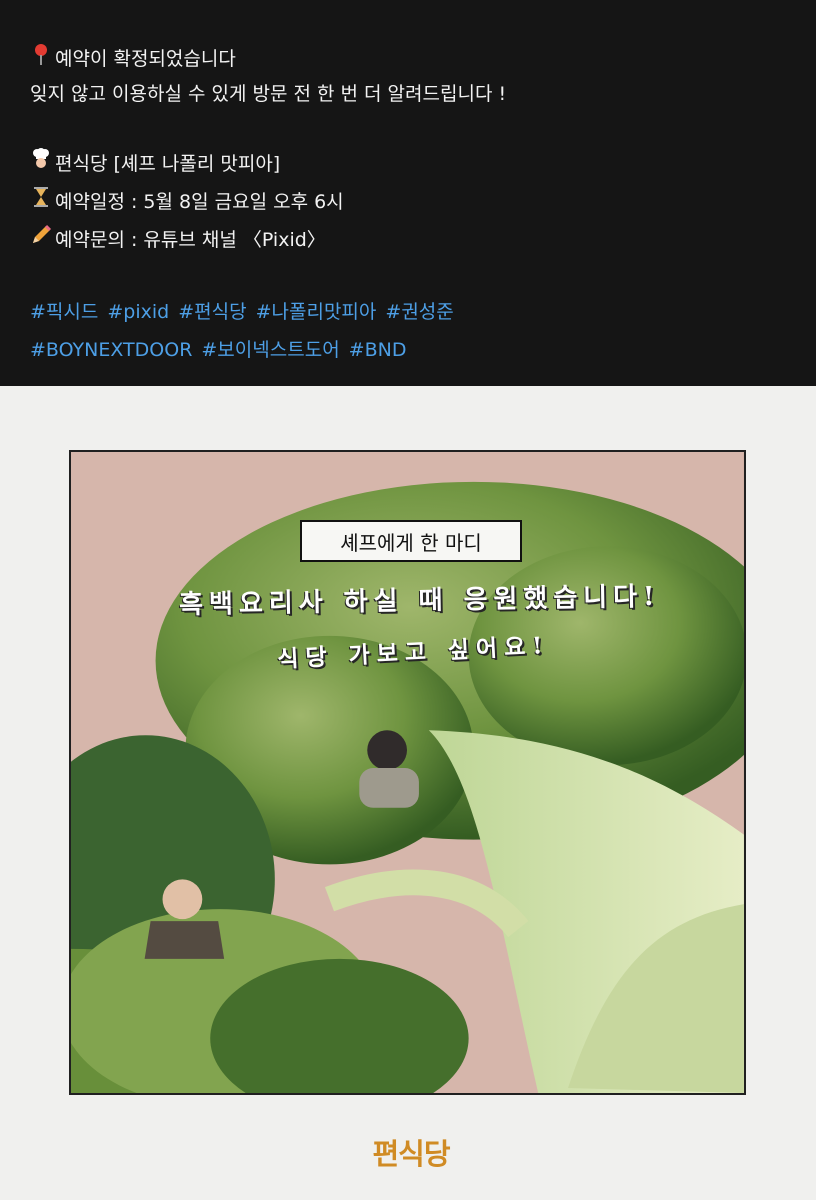 This screenshot has width=816, height=1200. Describe the element at coordinates (411, 1154) in the screenshot. I see `pyeonsikdang-logo: 편식당` at that location.